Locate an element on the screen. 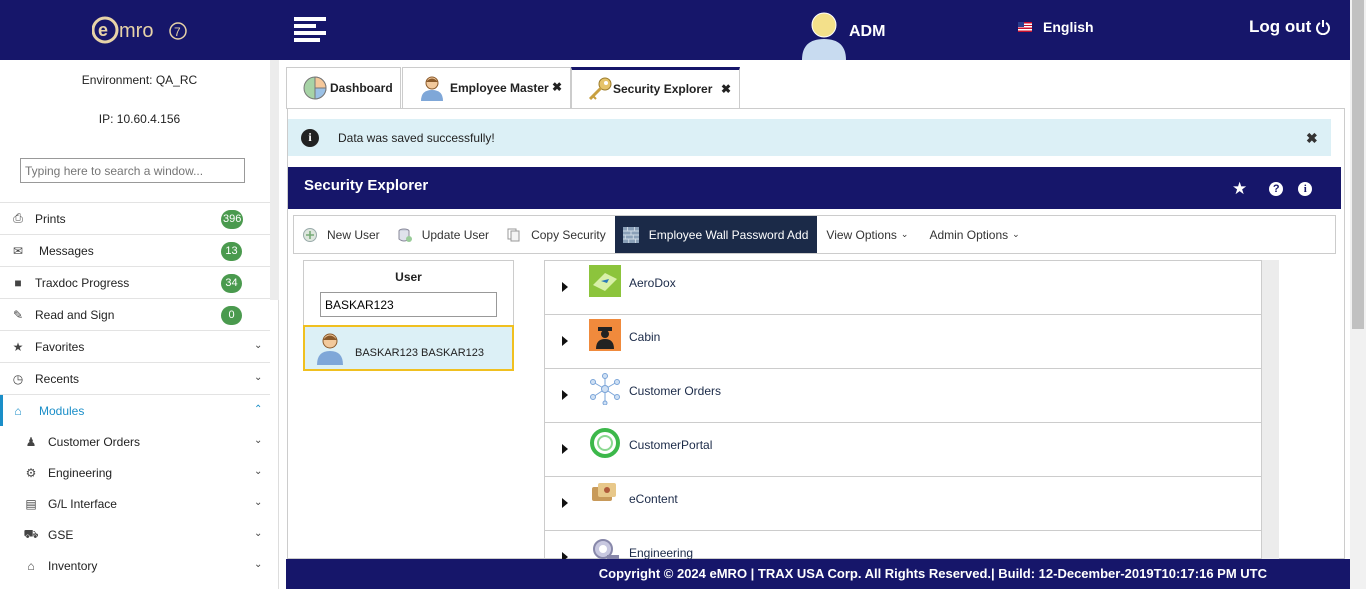  module-label: Cabin is located at coordinates (645, 337).